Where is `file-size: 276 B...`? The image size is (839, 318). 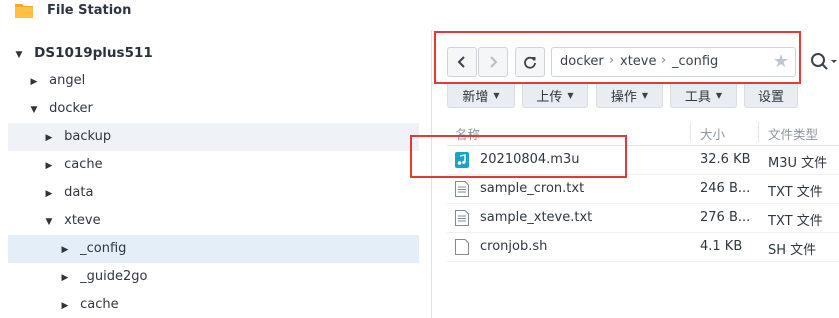 file-size: 276 B... is located at coordinates (725, 217).